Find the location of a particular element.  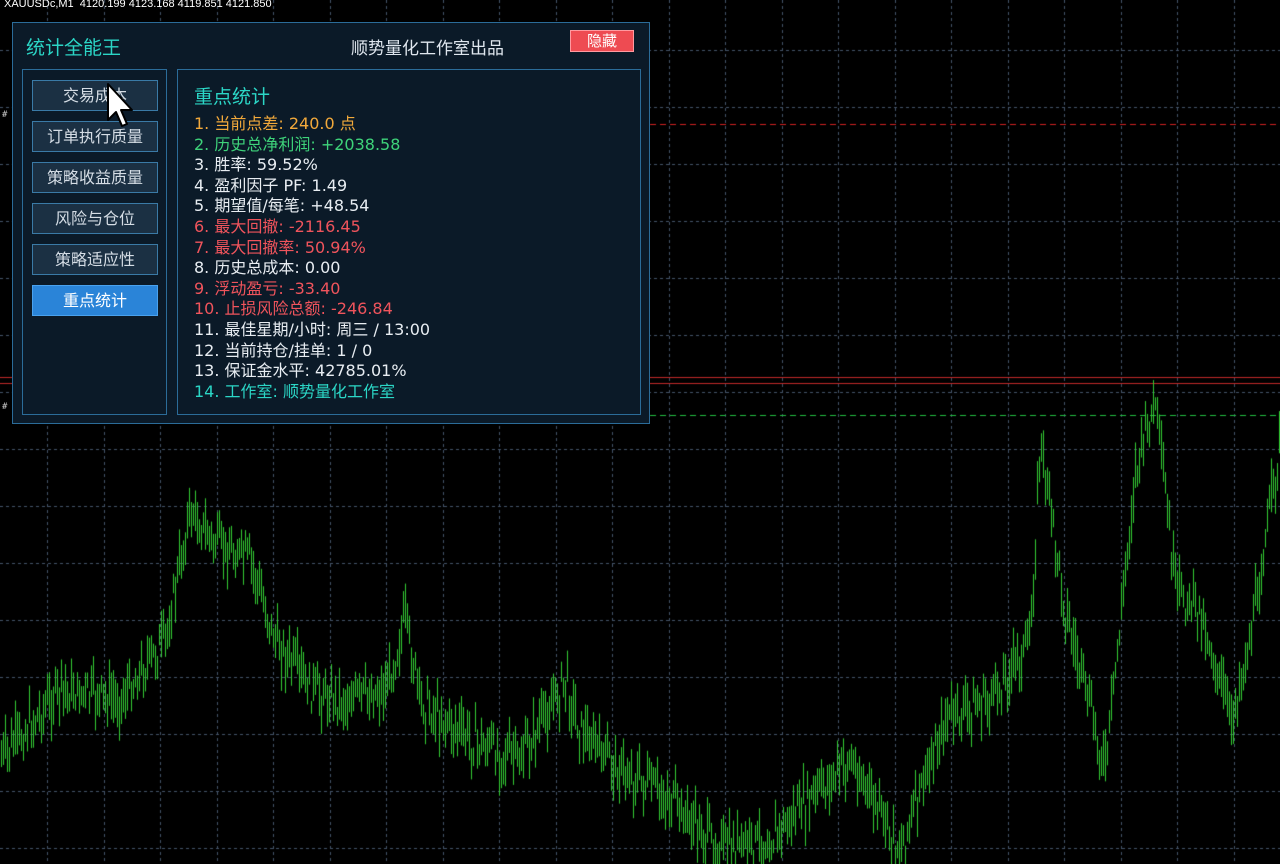

stat-row: 2. 历史总净利润: +2038.58 is located at coordinates (312, 145).